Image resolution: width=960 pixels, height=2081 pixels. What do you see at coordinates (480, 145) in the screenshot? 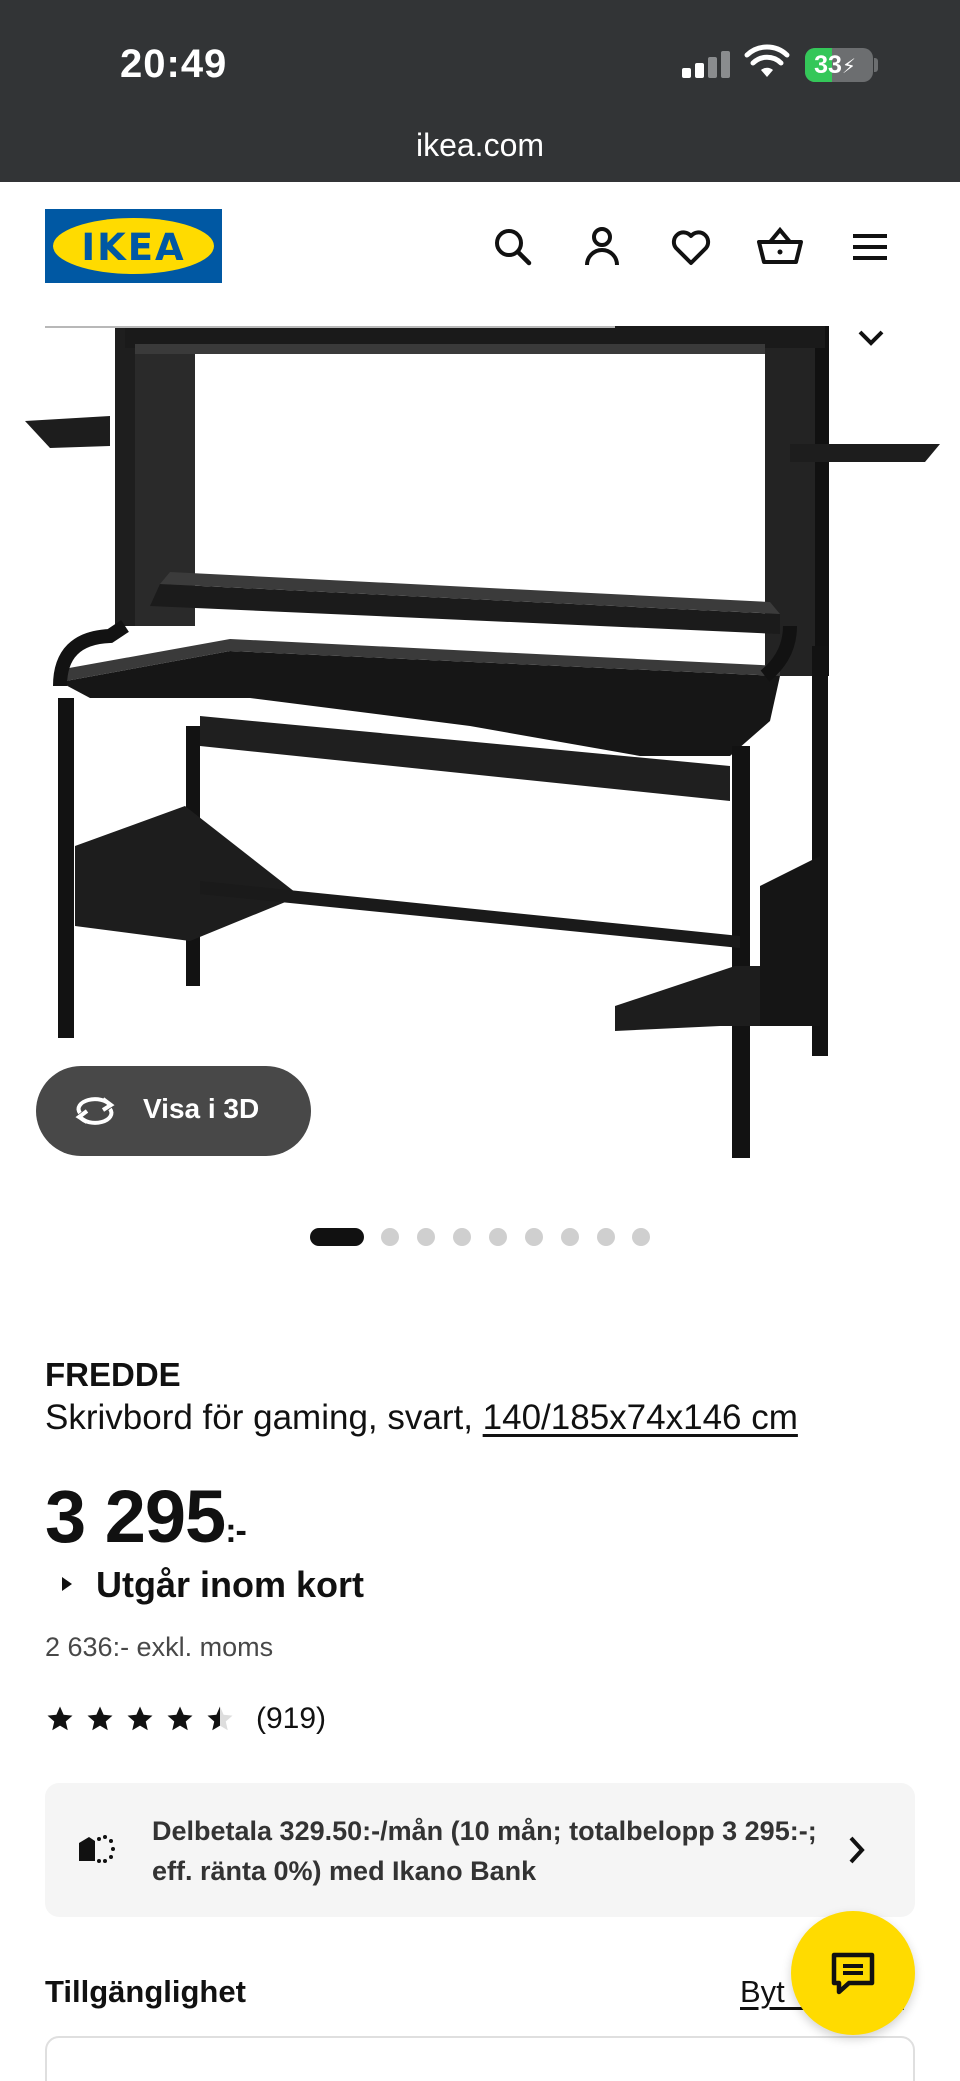
I see `address-bar-url: ikea.com` at bounding box center [480, 145].